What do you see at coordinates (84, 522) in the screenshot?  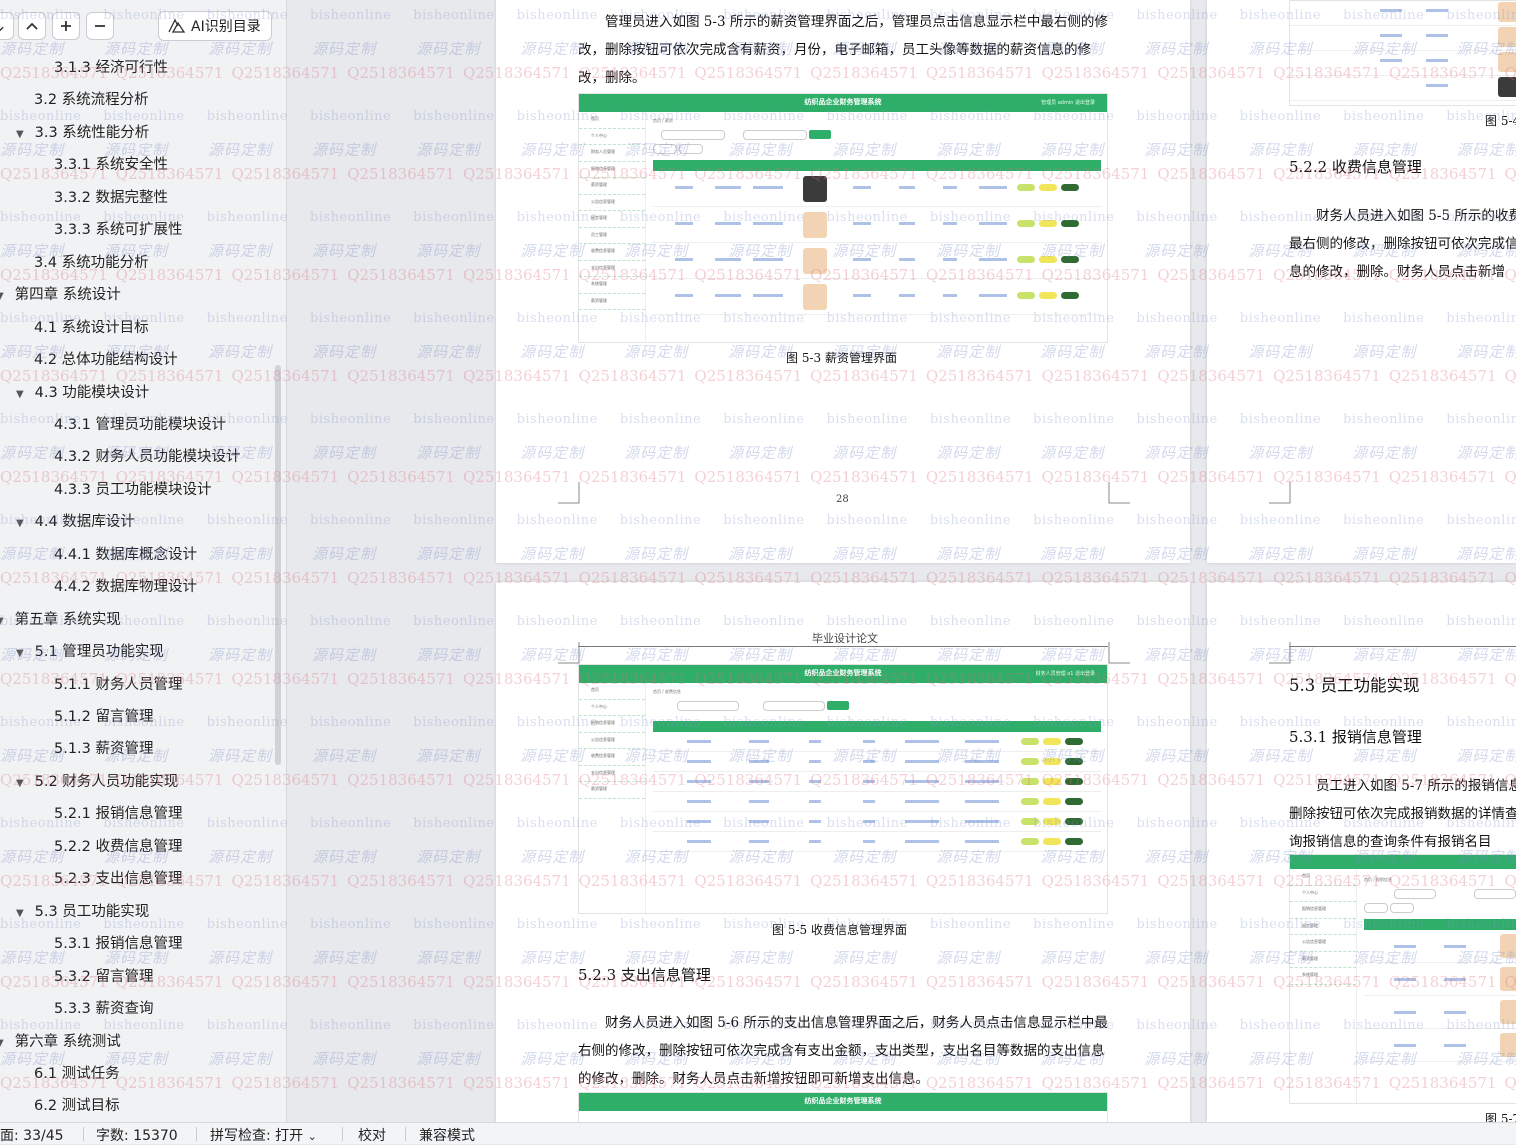 I see `outline-item-label: 4.4 数据库设计` at bounding box center [84, 522].